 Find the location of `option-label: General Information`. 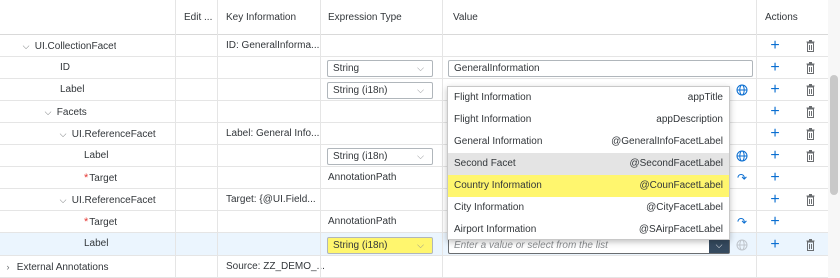

option-label: General Information is located at coordinates (498, 141).